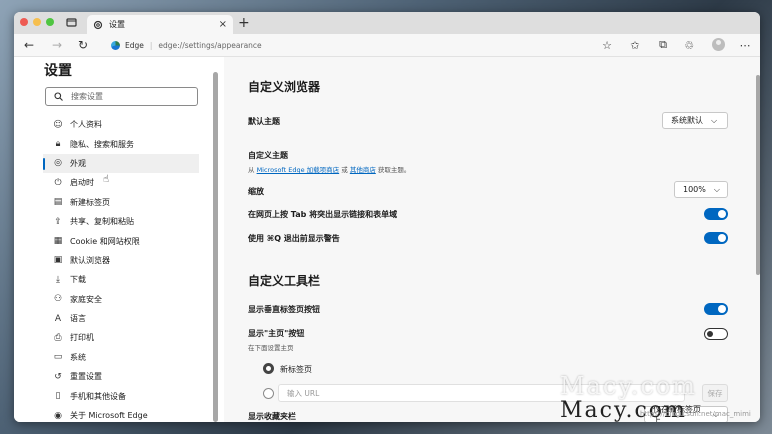 This screenshot has height=434, width=772. I want to click on radio-newtab, so click(268, 368).